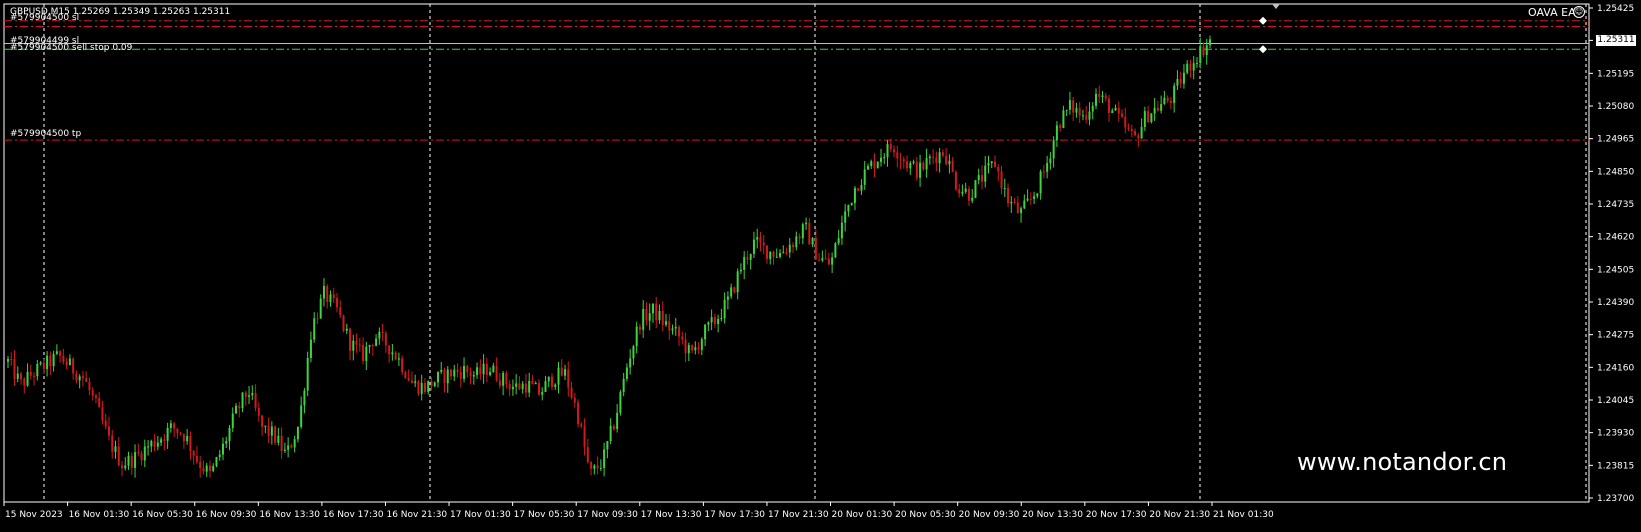 Image resolution: width=1641 pixels, height=532 pixels. What do you see at coordinates (45, 134) in the screenshot?
I see `order-label-tp: #579904500 tp` at bounding box center [45, 134].